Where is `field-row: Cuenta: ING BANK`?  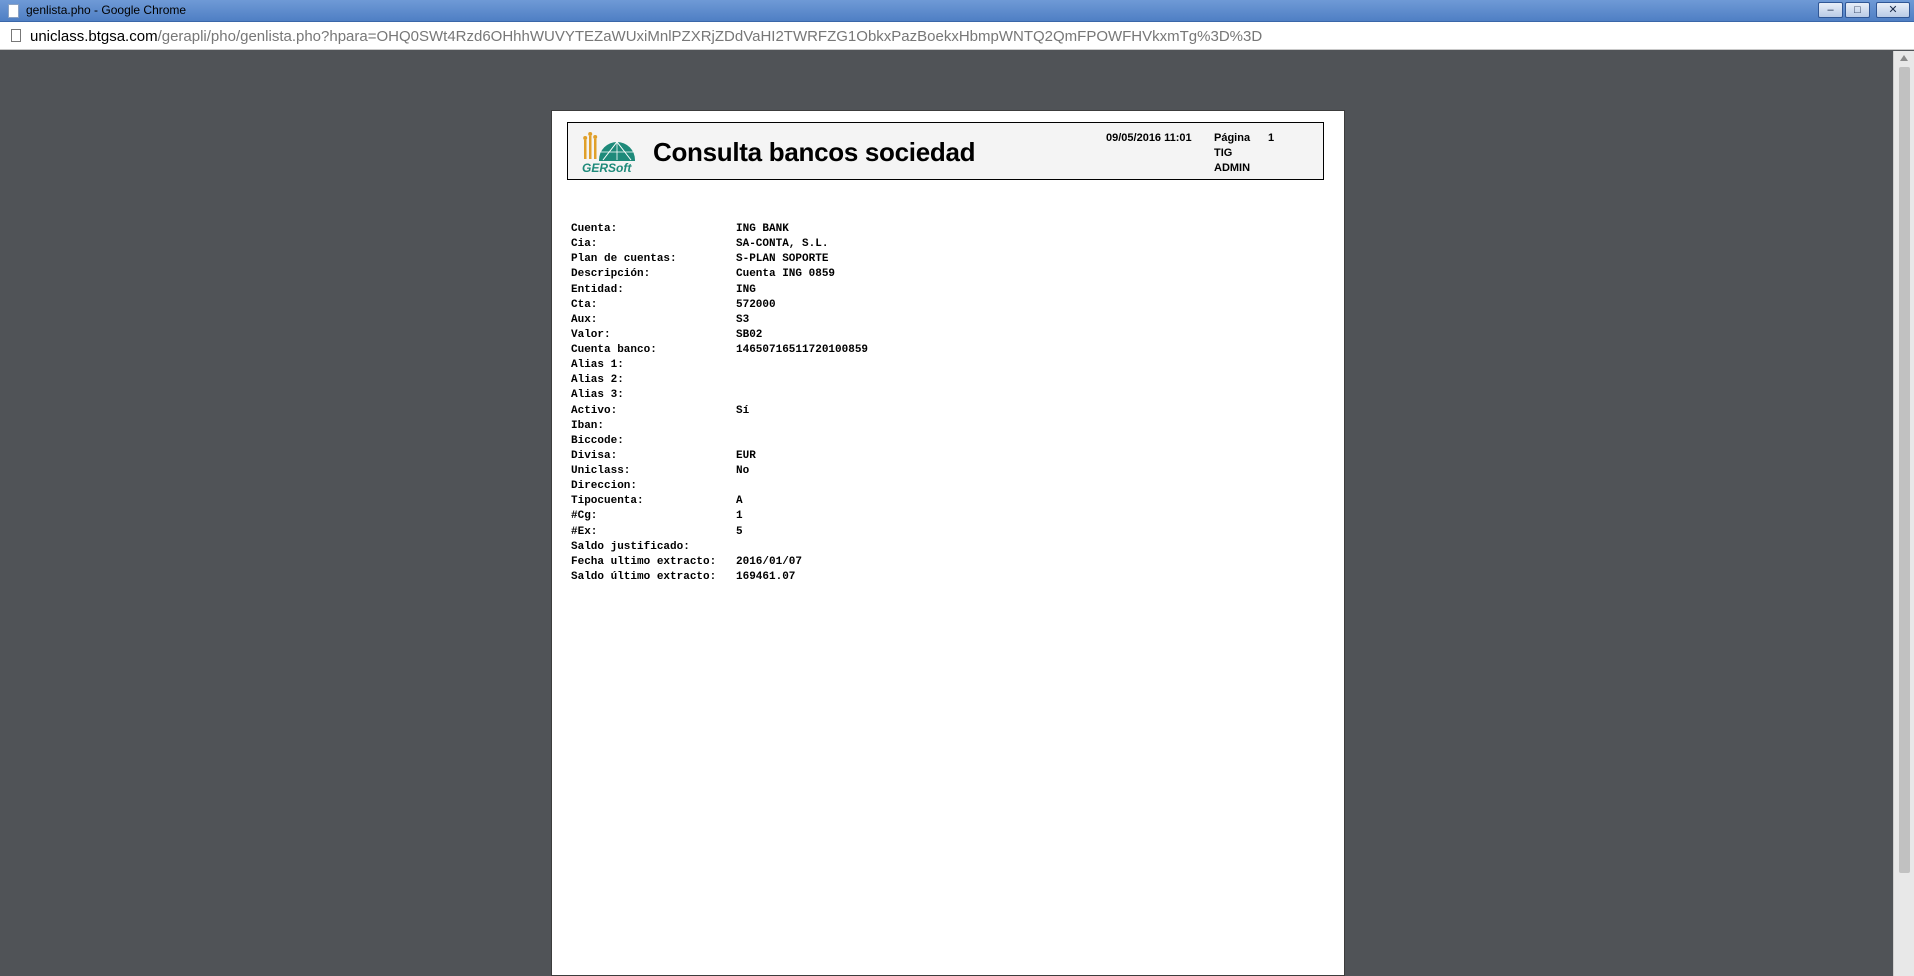
field-row: Cuenta: ING BANK is located at coordinates (771, 229).